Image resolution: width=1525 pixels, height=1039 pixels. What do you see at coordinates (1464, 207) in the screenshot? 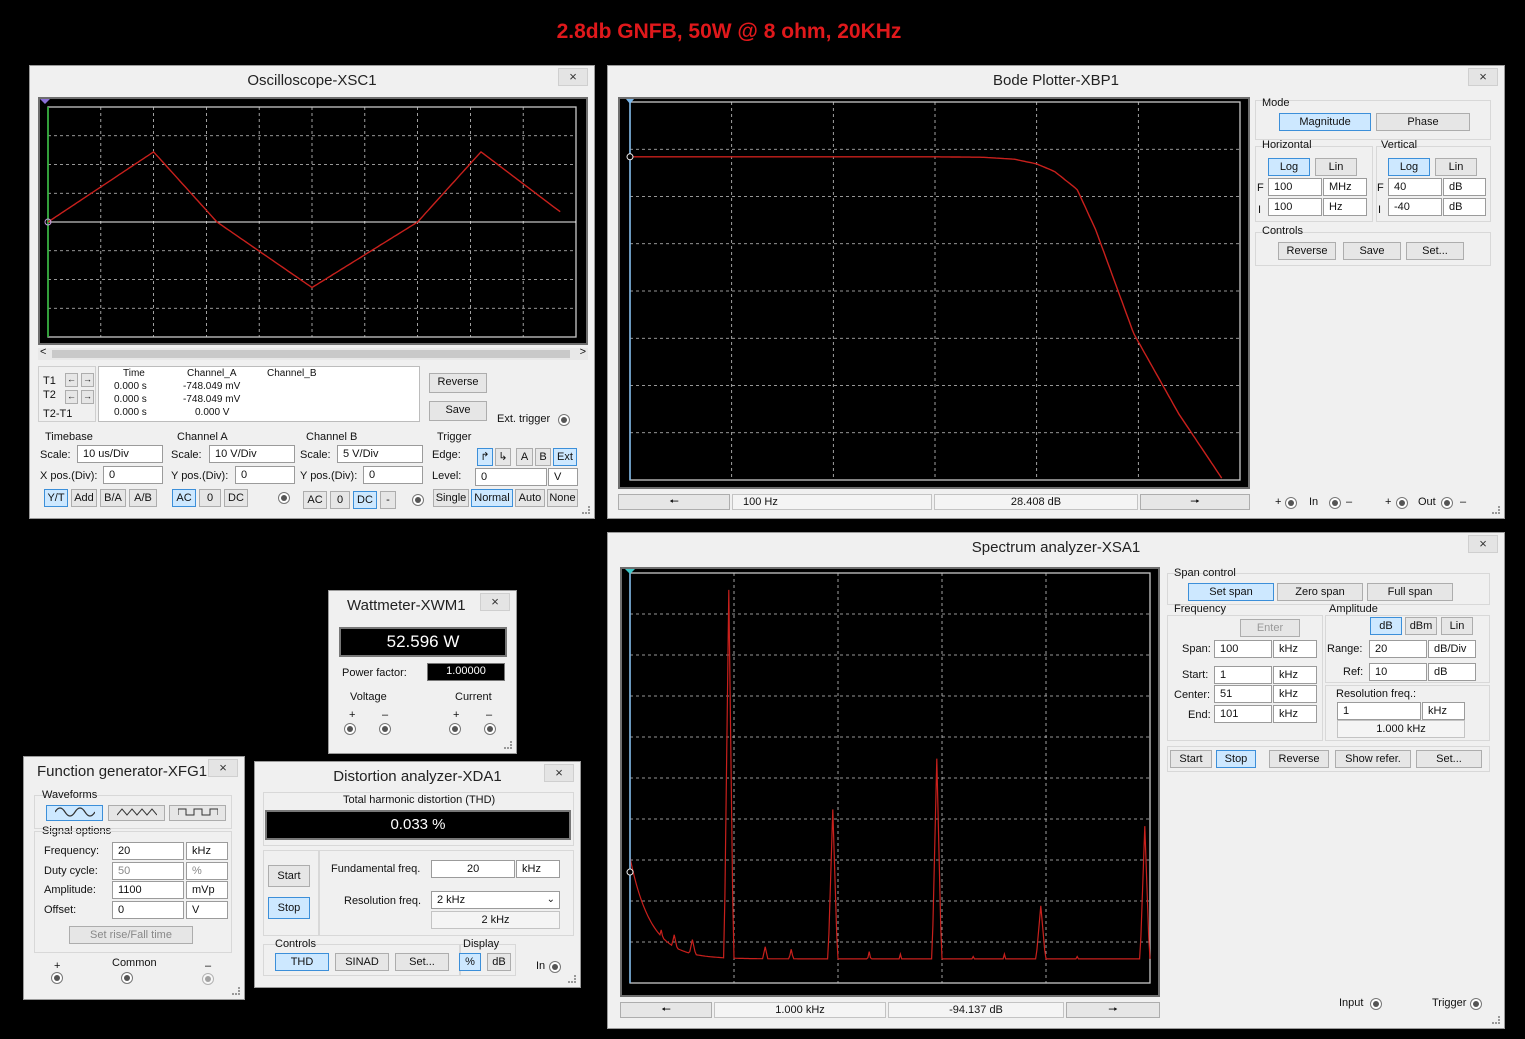
I see `vertical-initial-unit: dB` at bounding box center [1464, 207].